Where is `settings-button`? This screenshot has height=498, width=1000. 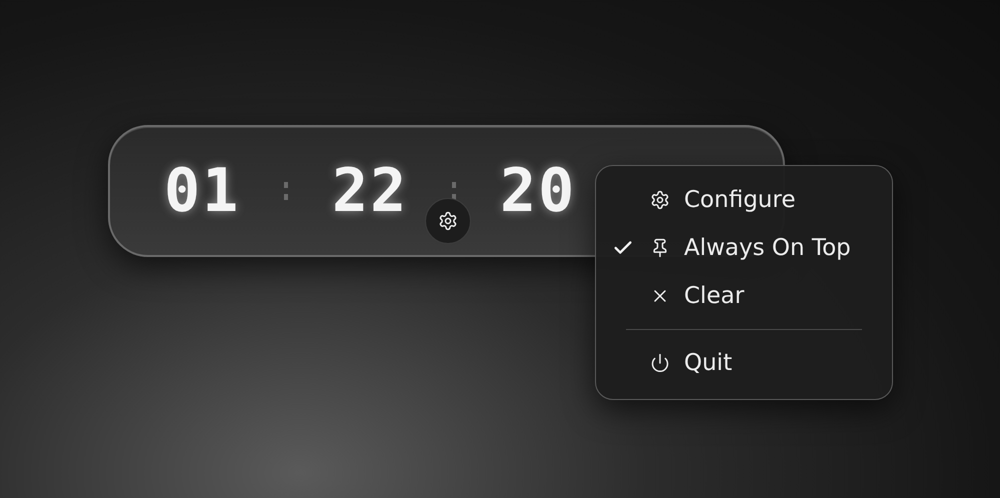
settings-button is located at coordinates (448, 221).